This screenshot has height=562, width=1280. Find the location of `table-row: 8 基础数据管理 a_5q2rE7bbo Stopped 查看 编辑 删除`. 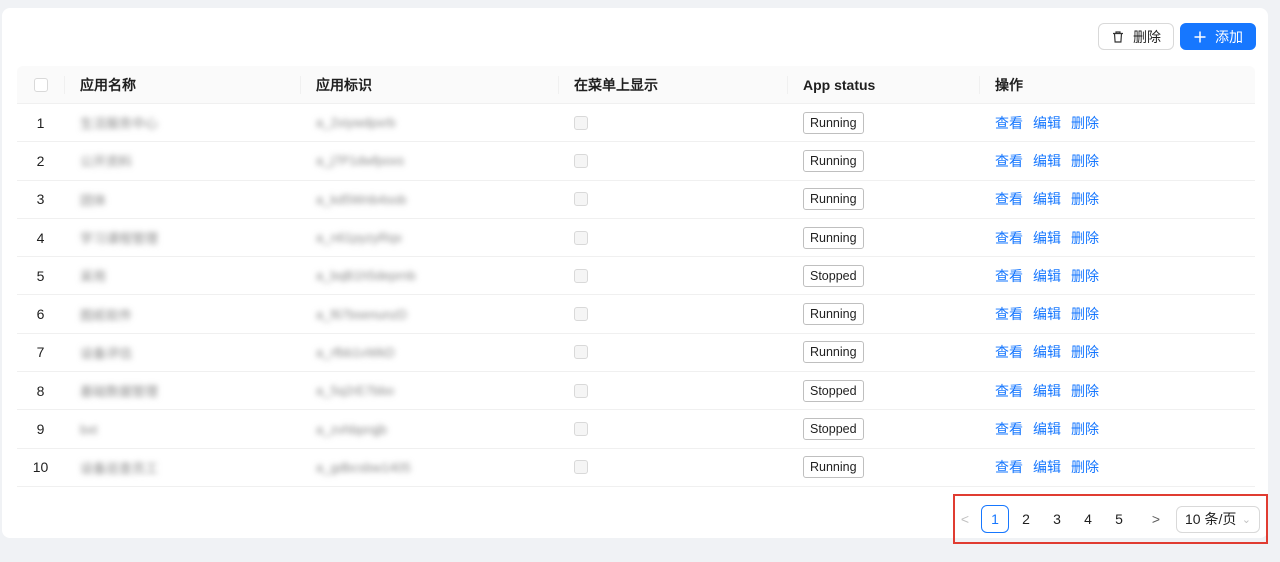

table-row: 8 基础数据管理 a_5q2rE7bbo Stopped 查看 编辑 删除 is located at coordinates (636, 391).